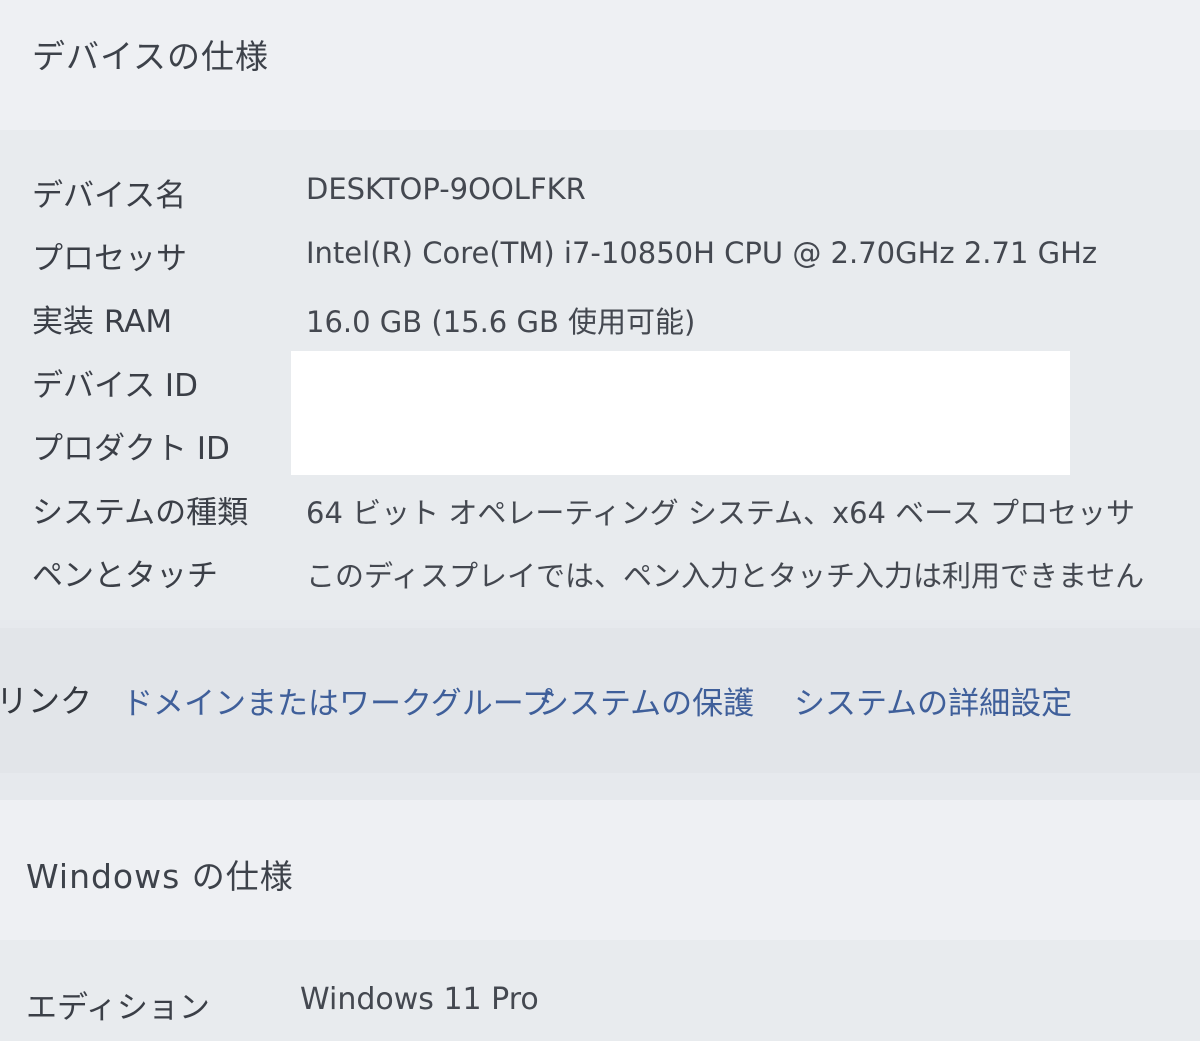  I want to click on processor-label: プロセッサ, so click(109, 259).